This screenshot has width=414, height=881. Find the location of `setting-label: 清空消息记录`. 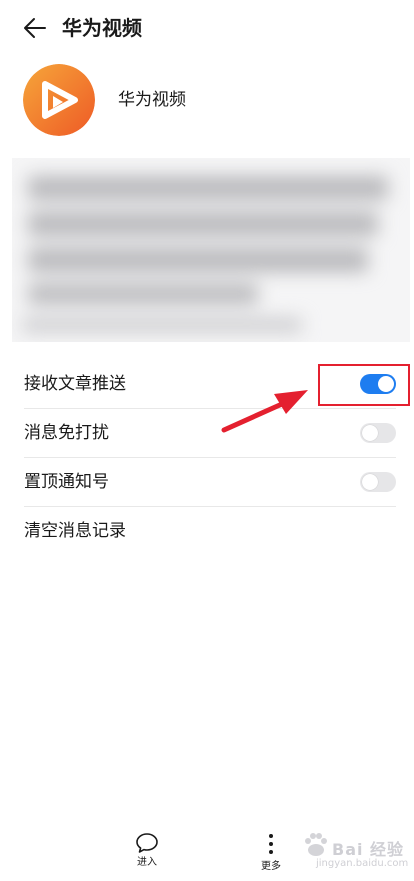

setting-label: 清空消息记录 is located at coordinates (75, 531).